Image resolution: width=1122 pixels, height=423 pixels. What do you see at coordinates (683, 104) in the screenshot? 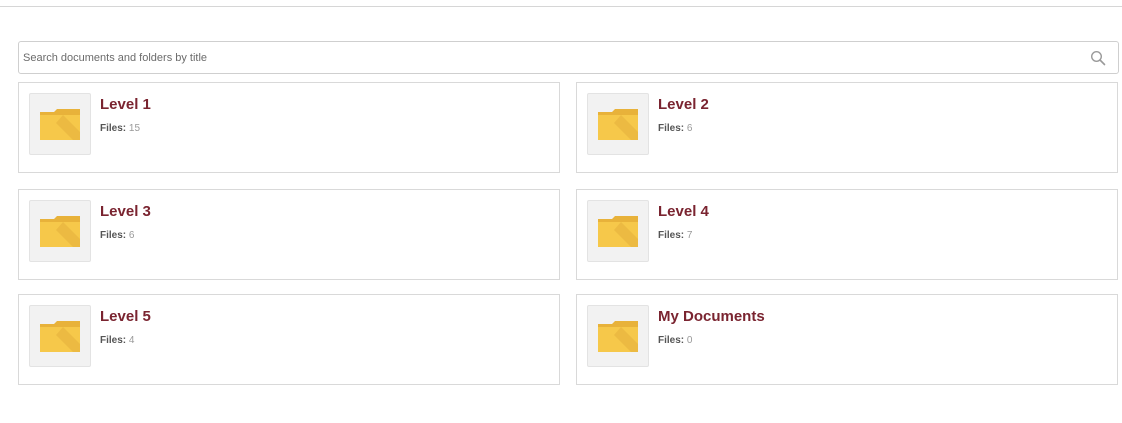
I see `folder-title: Level 2` at bounding box center [683, 104].